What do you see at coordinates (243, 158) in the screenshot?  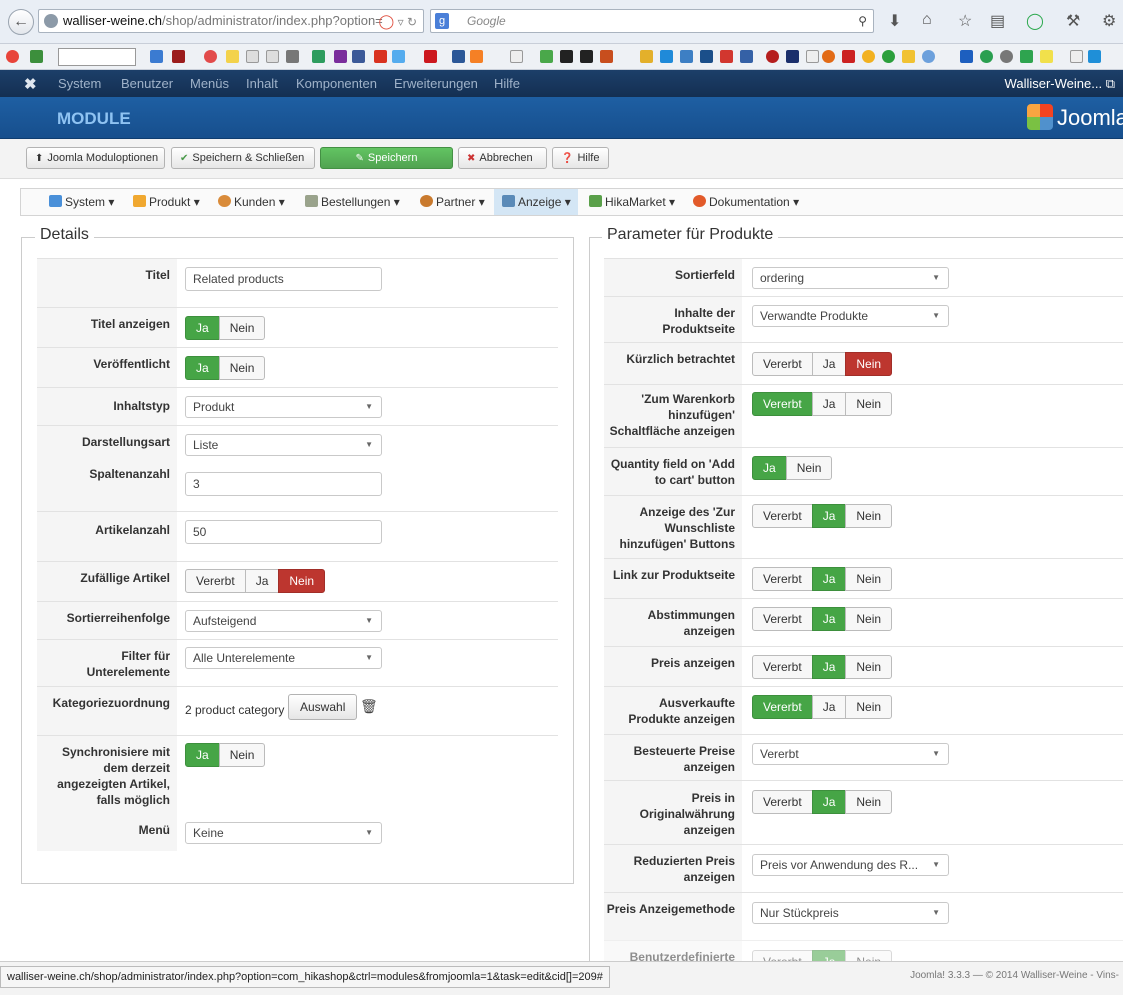 I see `save-close-button: ✔ Speichern & Schließen` at bounding box center [243, 158].